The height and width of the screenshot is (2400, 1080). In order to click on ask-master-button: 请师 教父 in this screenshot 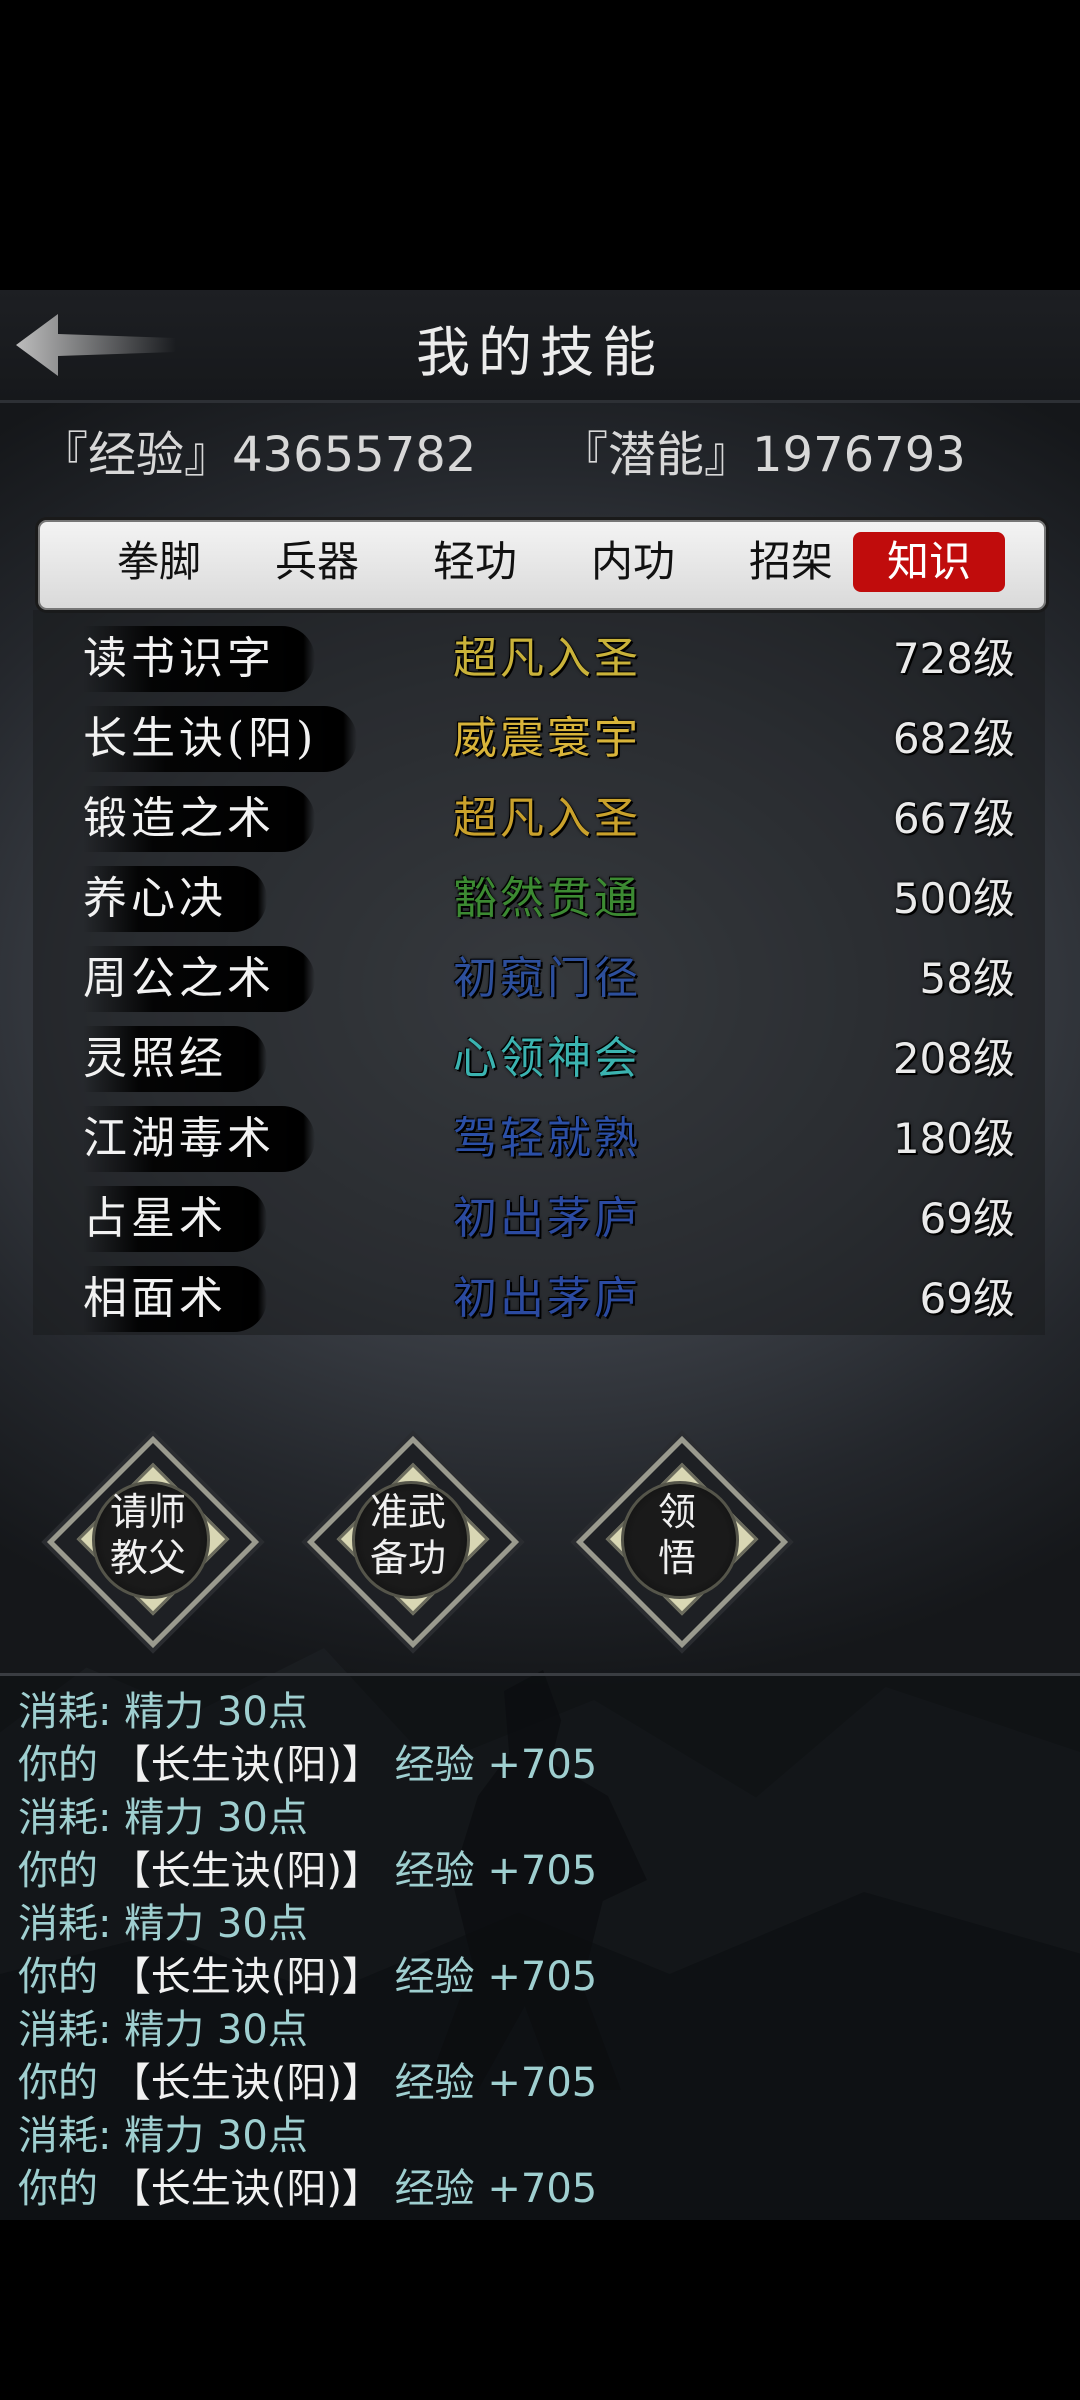, I will do `click(153, 1542)`.